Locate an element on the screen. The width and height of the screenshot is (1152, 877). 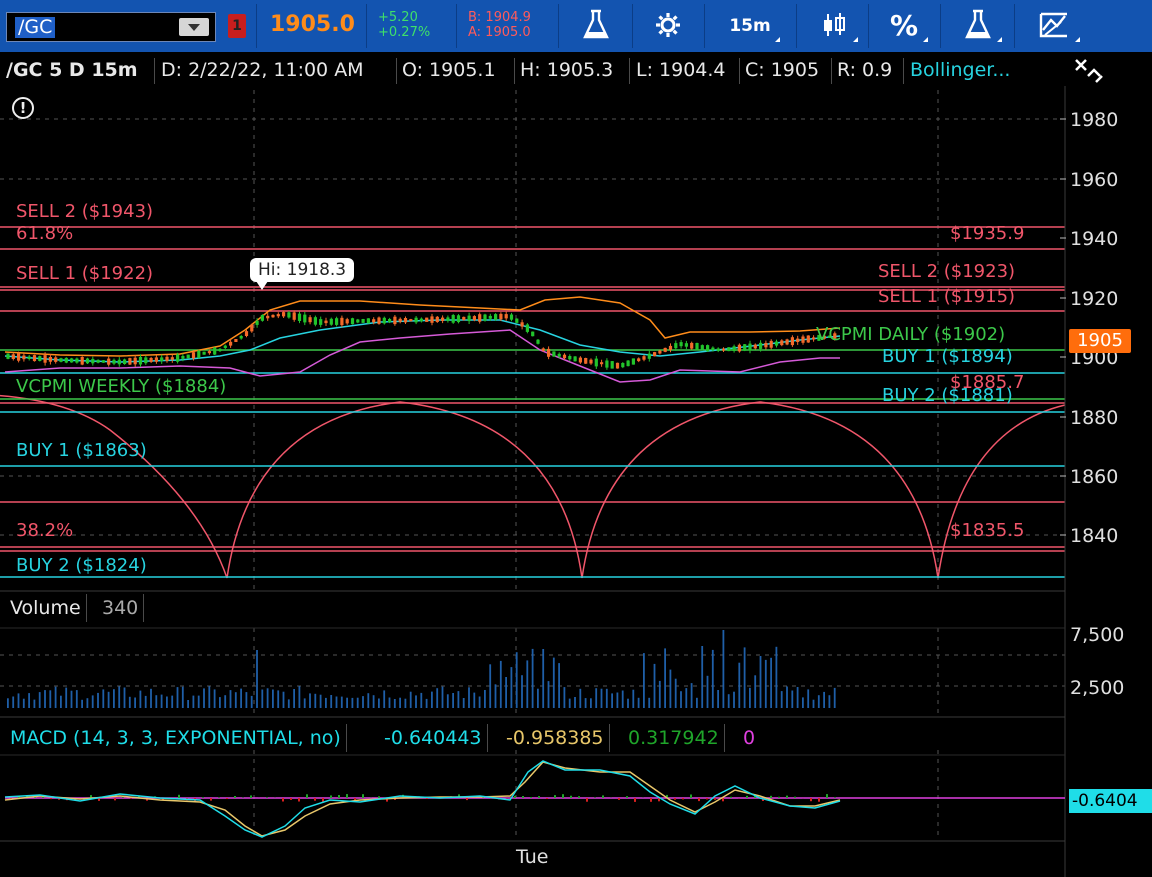
link-flag-button: 1 is located at coordinates (237, 26).